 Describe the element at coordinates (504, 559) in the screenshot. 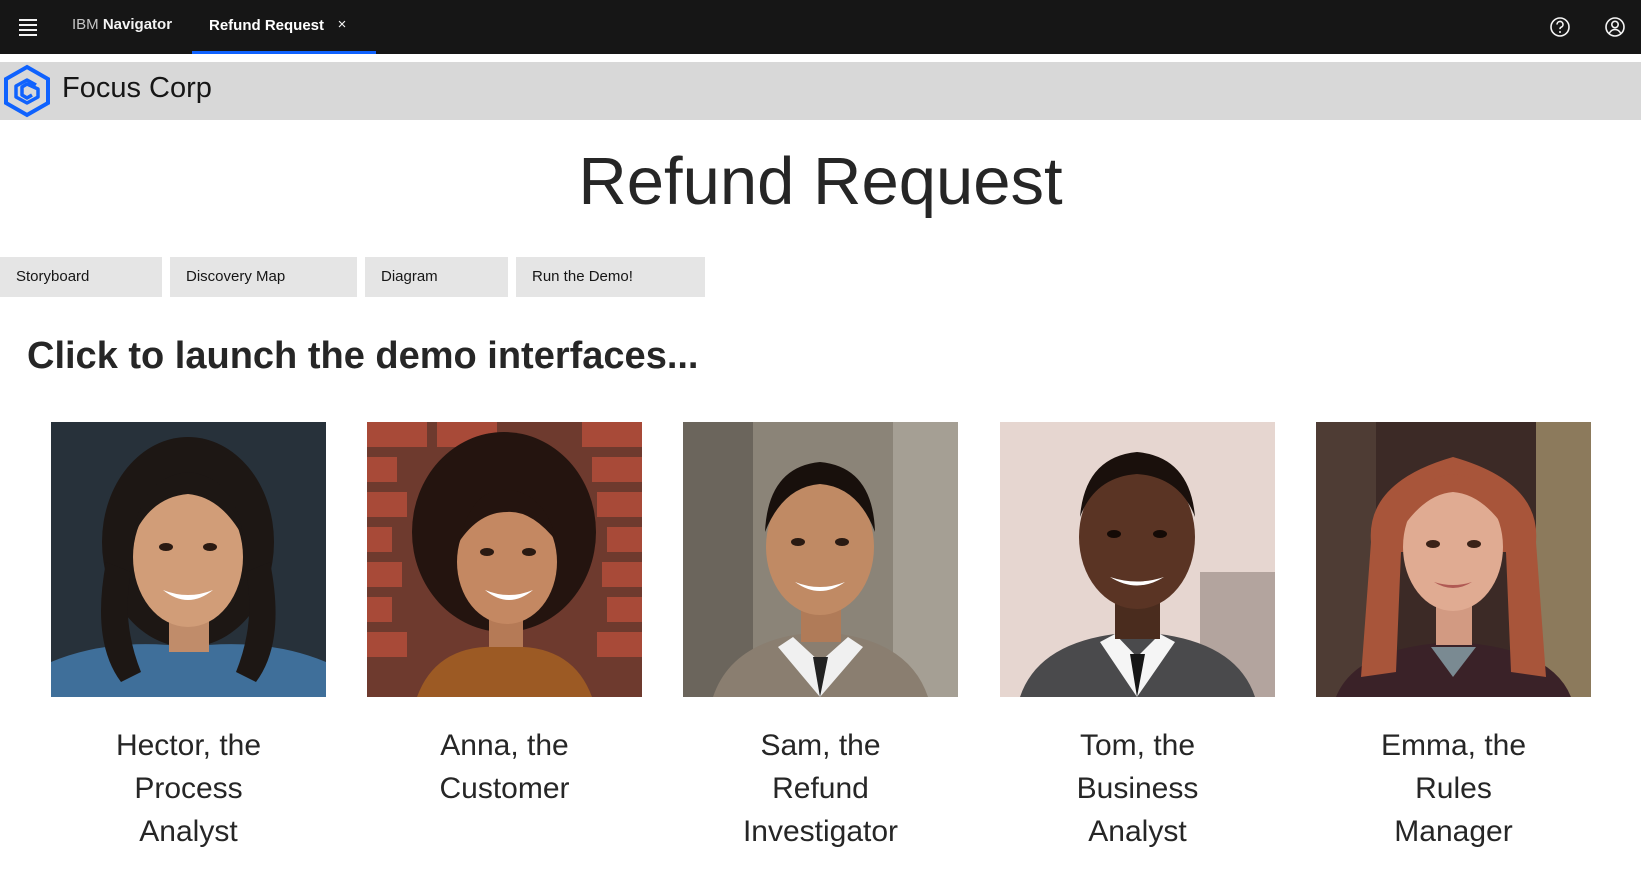

I see `persona-photo-anna` at that location.